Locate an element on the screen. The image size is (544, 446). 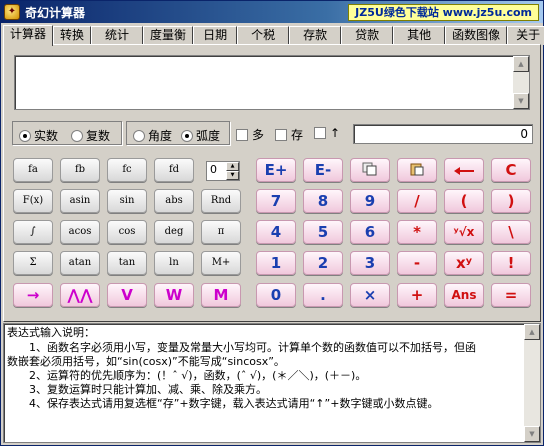
title-bar: ✦ 奇幻计算器 JZ5U绿色下载站 www.jz5u.com is located at coordinates (272, 12).